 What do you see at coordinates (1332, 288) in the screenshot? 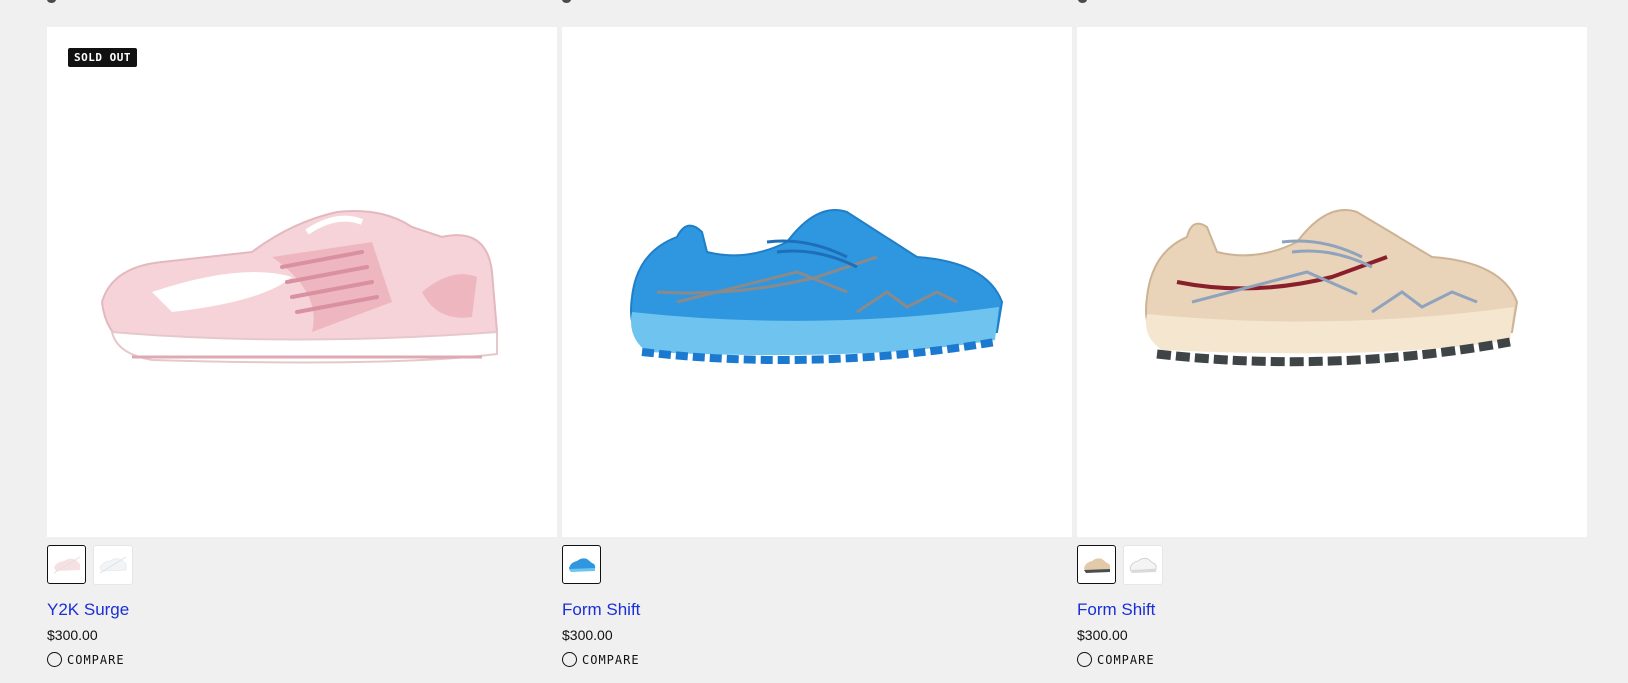
I see `tan-trail-shoe-icon` at bounding box center [1332, 288].